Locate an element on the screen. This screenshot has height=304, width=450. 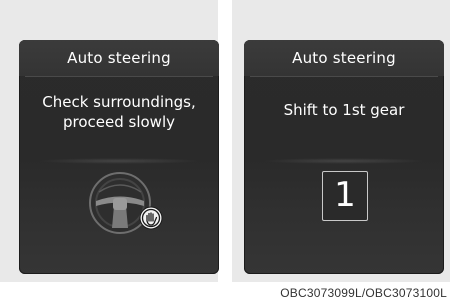
gear-message: Shift to 1st gear is located at coordinates (344, 110).